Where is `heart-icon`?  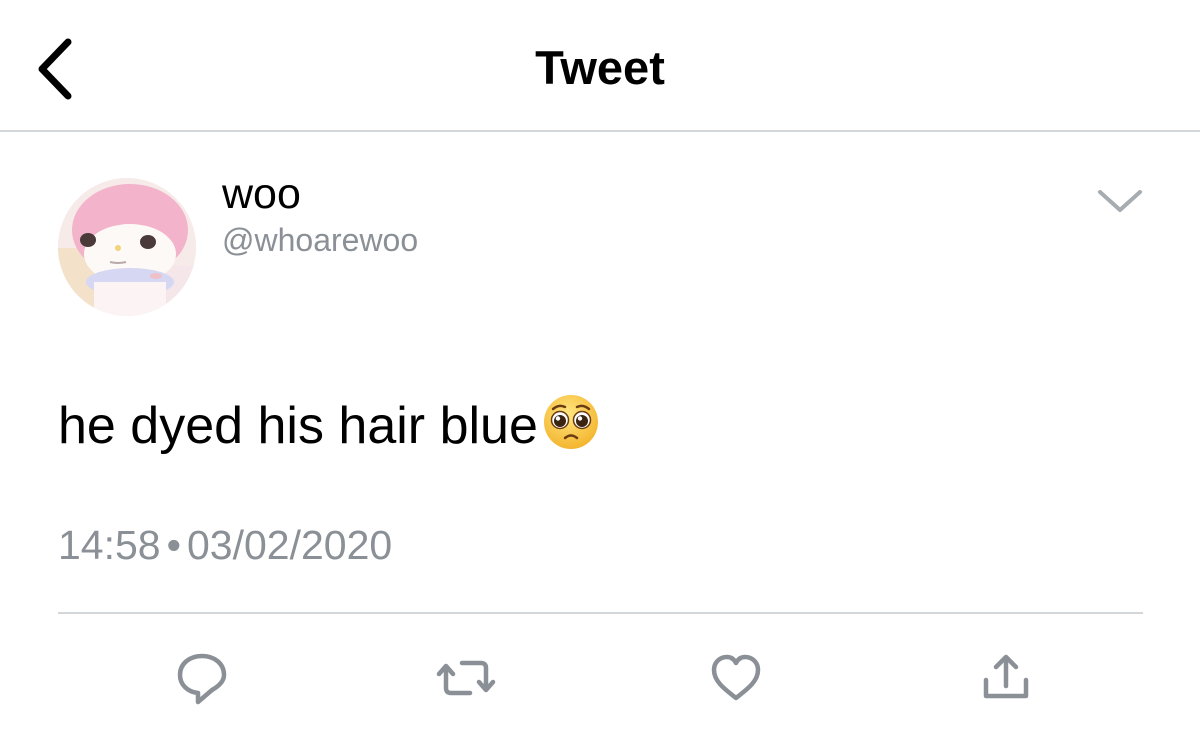 heart-icon is located at coordinates (736, 677).